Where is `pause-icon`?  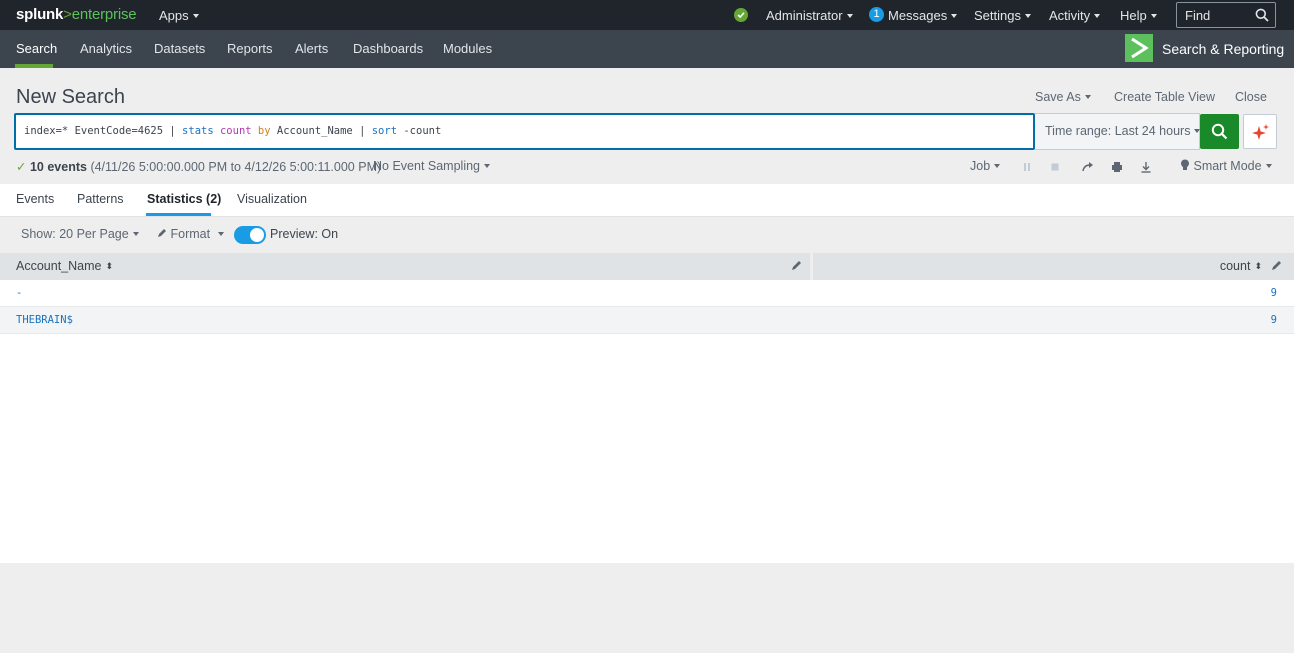
pause-icon is located at coordinates (1027, 167).